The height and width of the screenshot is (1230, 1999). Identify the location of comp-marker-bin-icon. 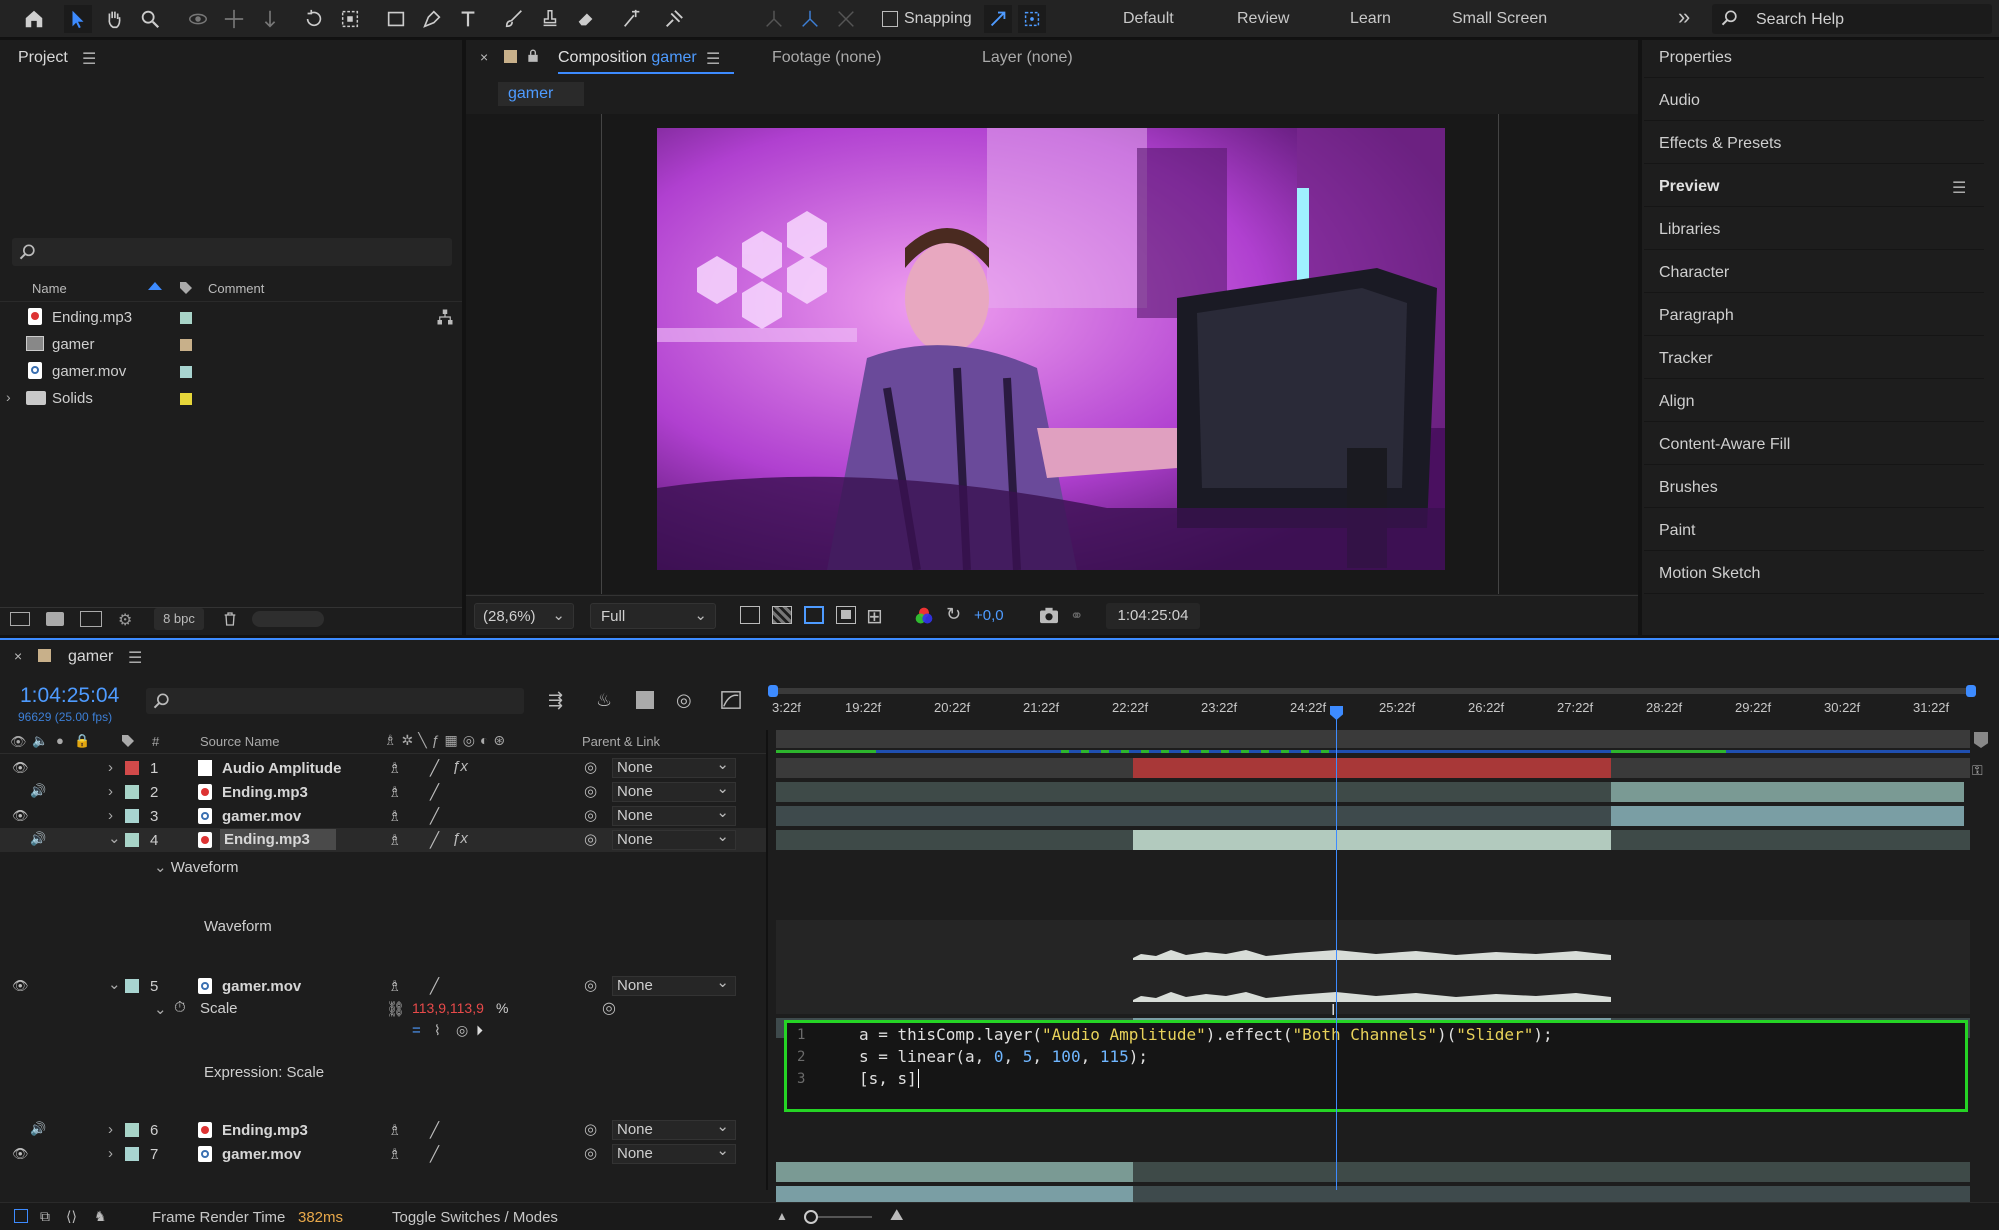
(1981, 740).